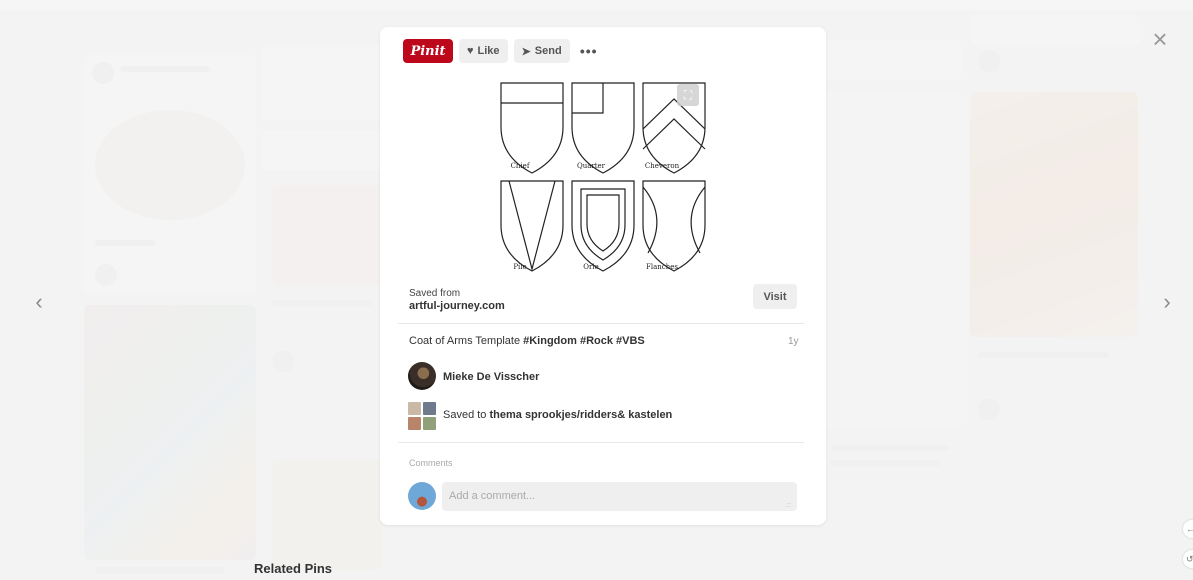 This screenshot has width=1193, height=580. What do you see at coordinates (422, 416) in the screenshot?
I see `board-thumbnail` at bounding box center [422, 416].